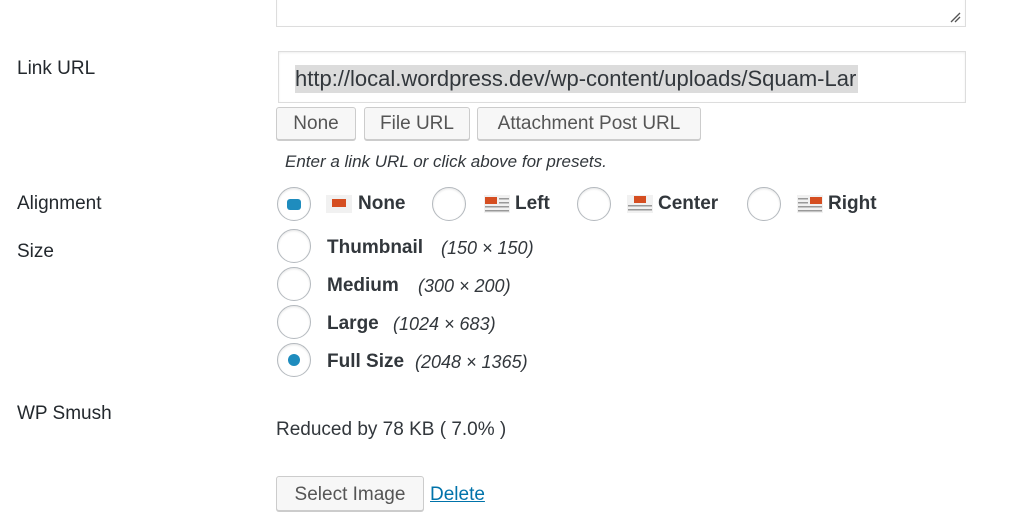  Describe the element at coordinates (449, 204) in the screenshot. I see `align-left-radio` at that location.